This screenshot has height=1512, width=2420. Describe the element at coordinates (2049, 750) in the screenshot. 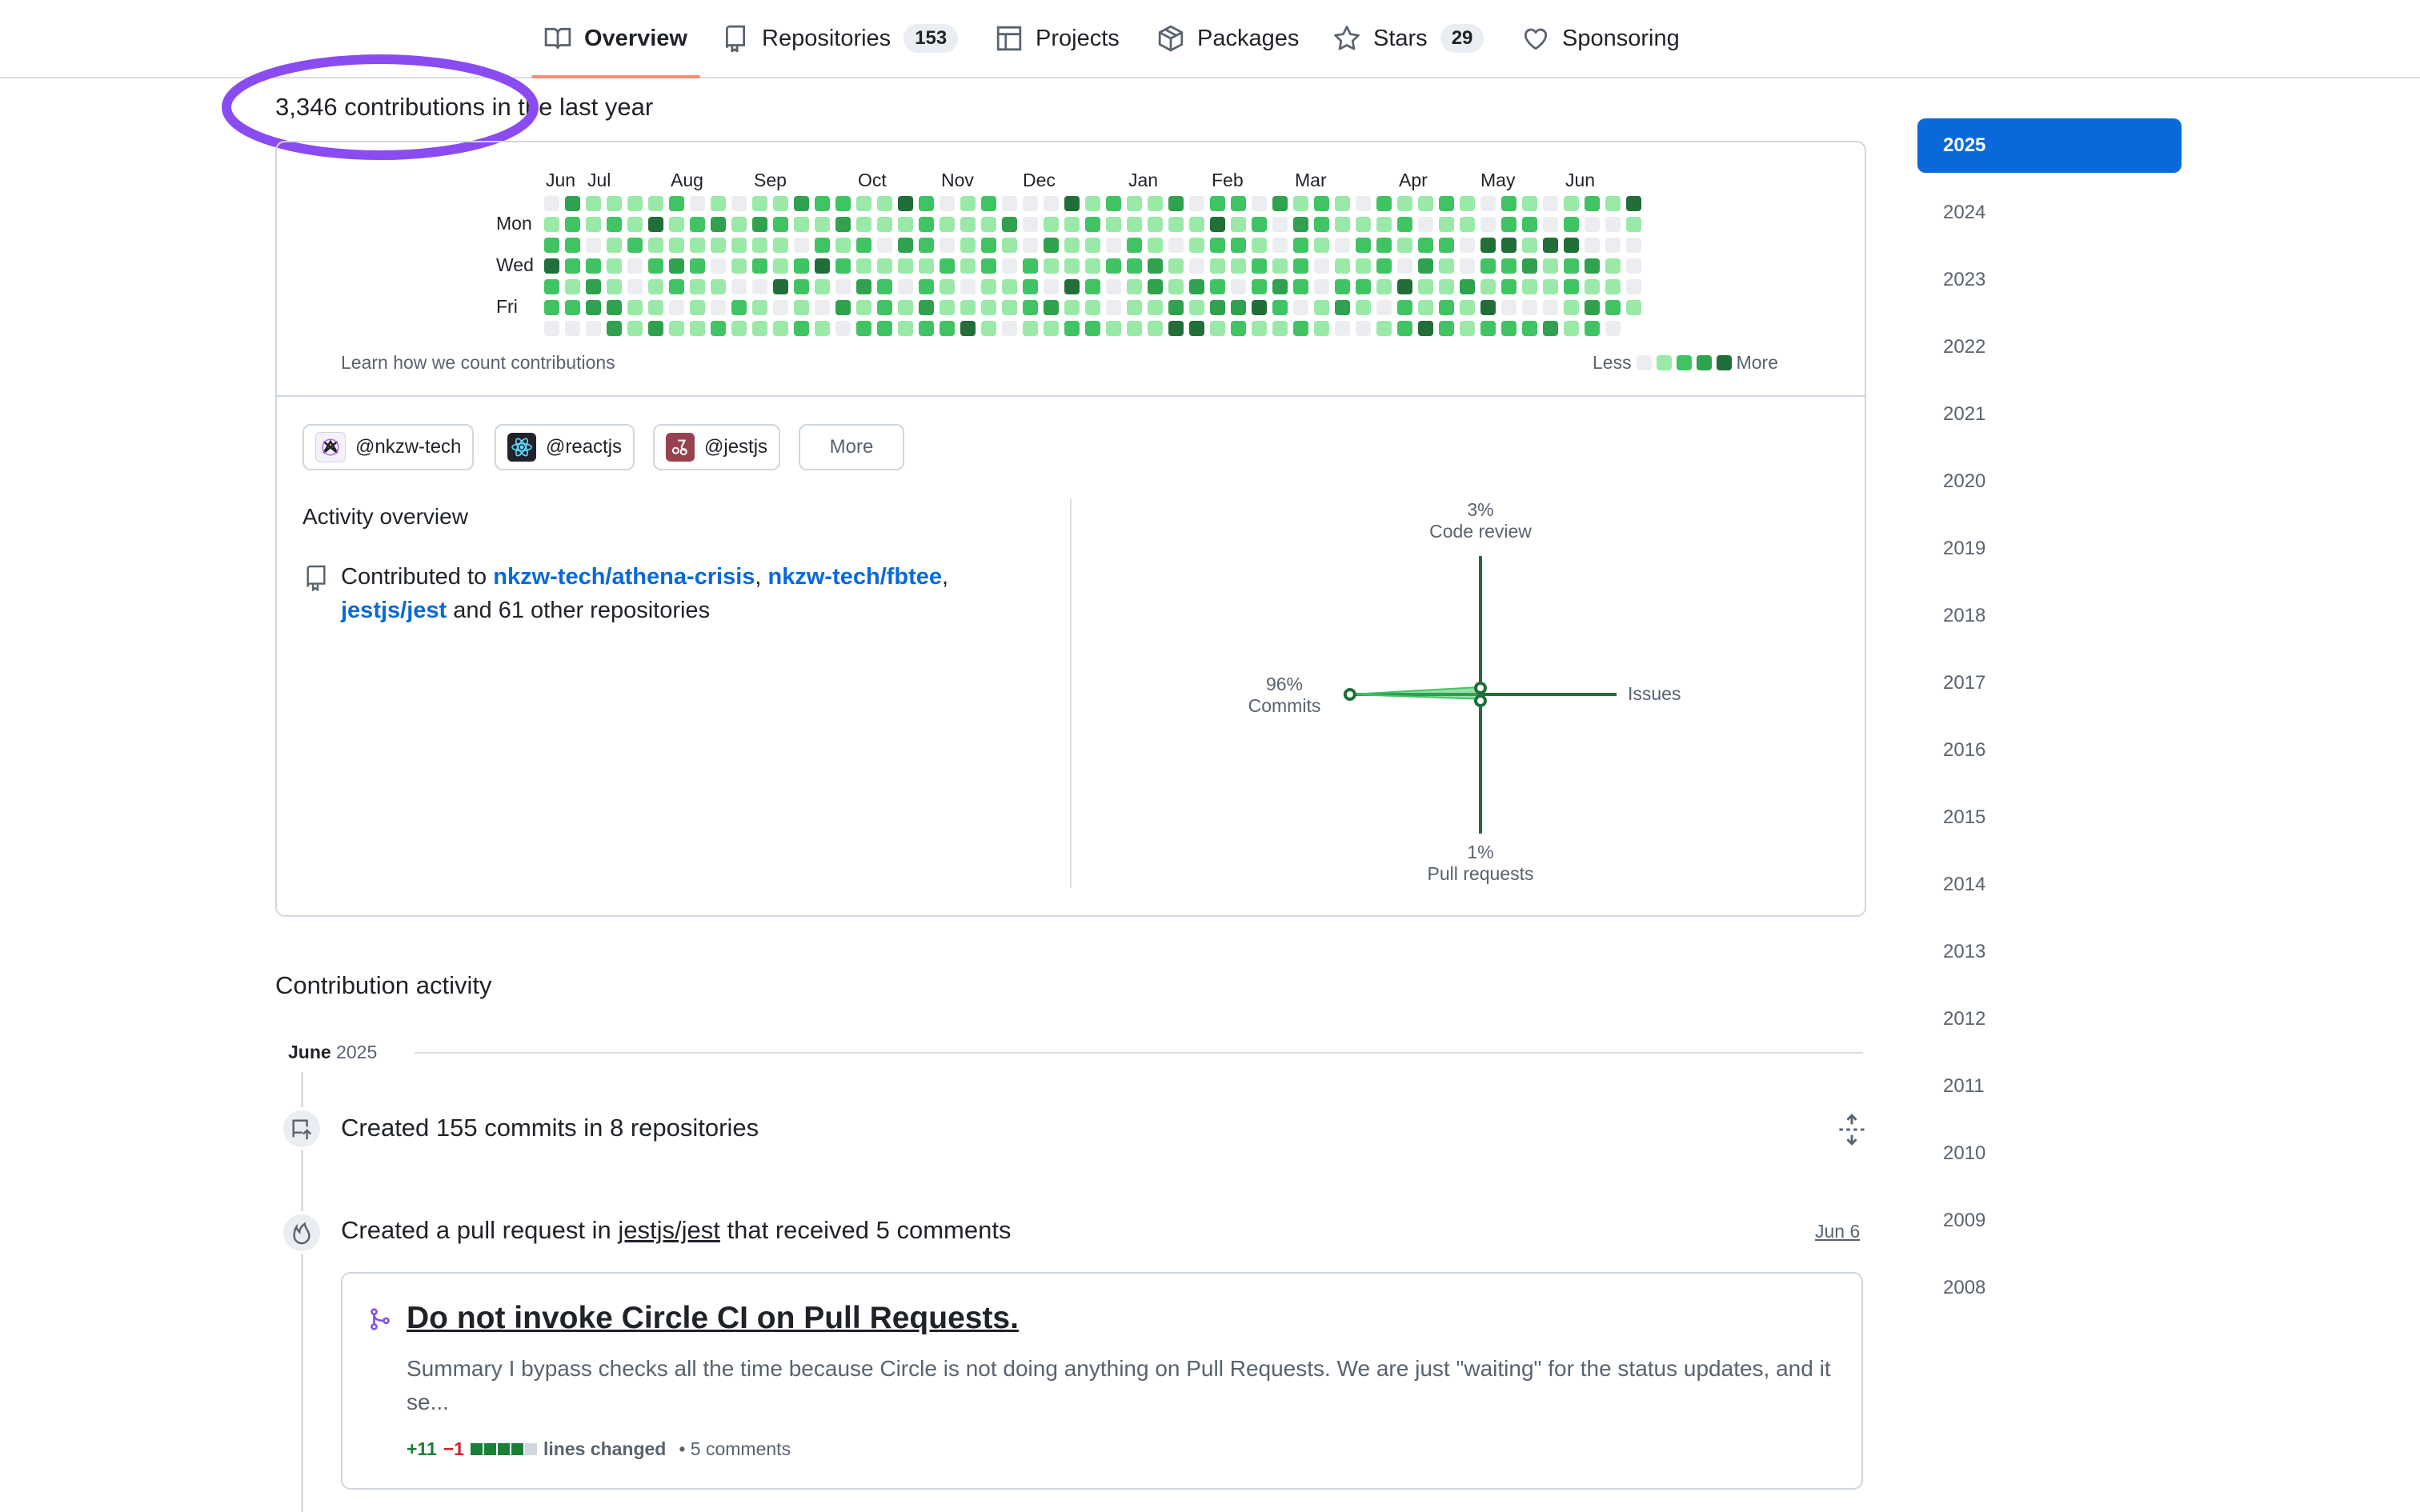

I see `year-link-2016: 2016` at that location.